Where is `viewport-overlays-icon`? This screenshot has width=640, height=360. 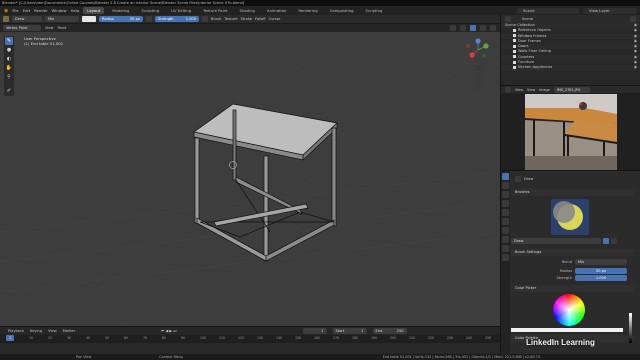 viewport-overlays-icon is located at coordinates (453, 28).